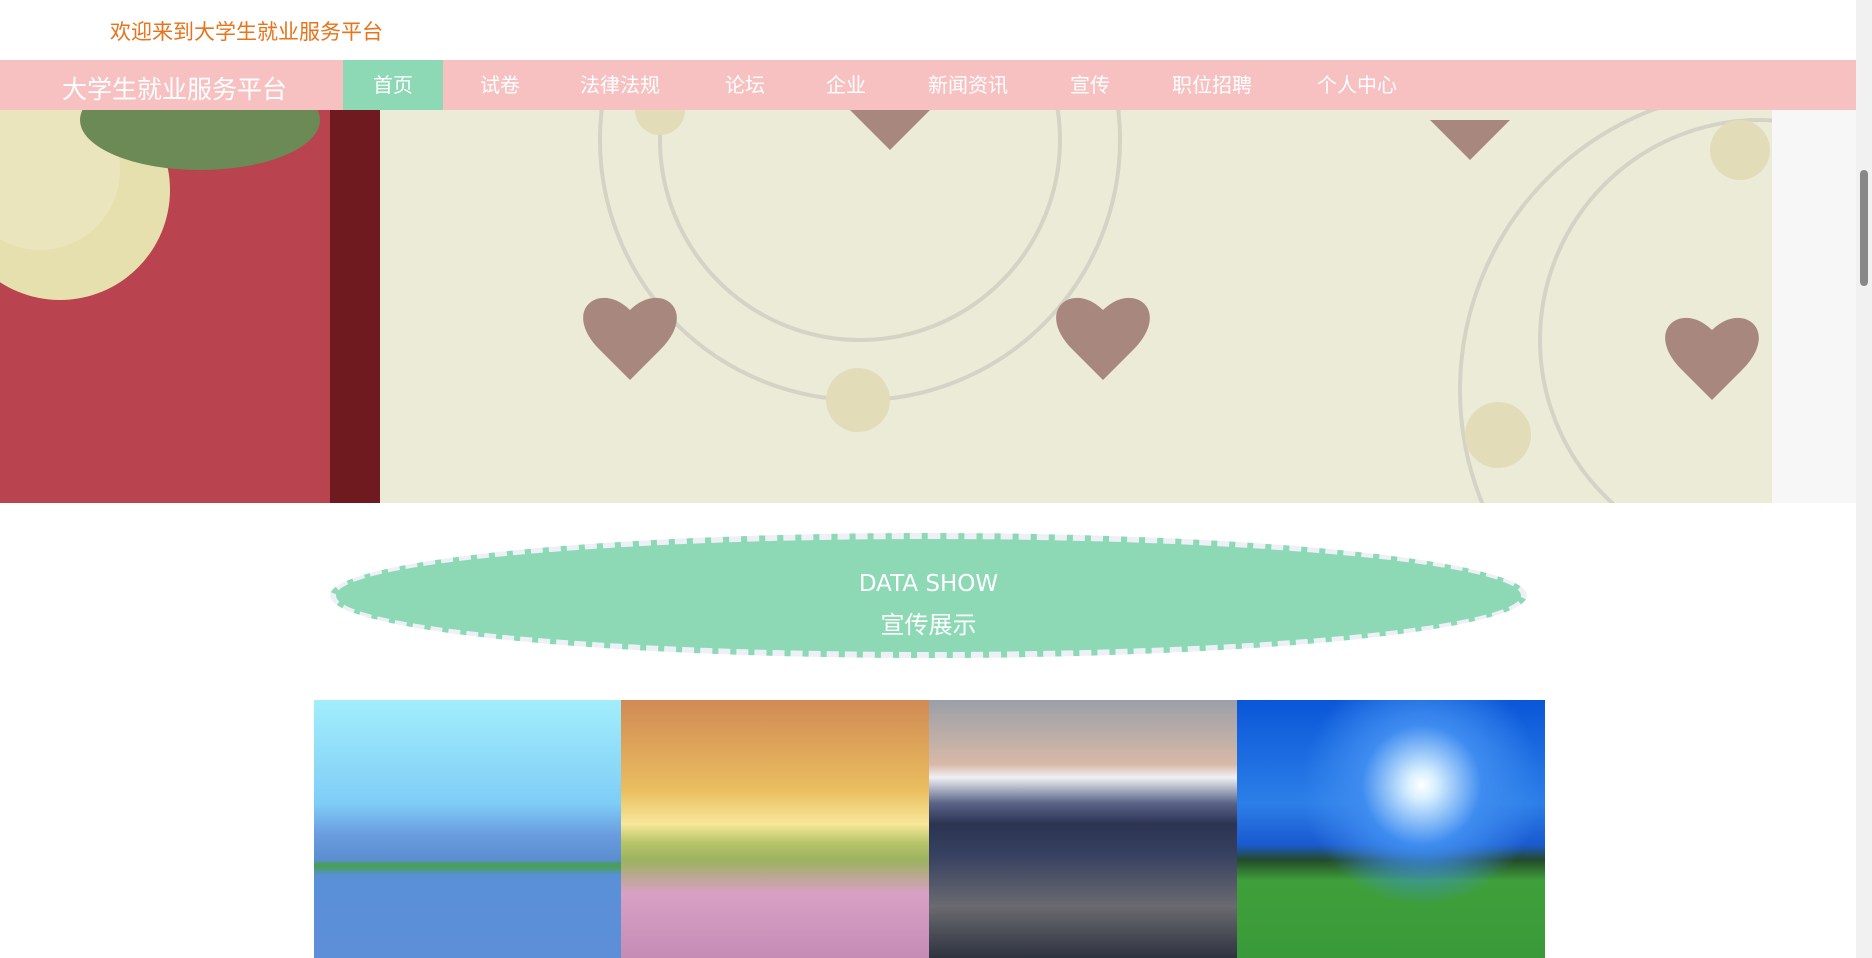 The image size is (1872, 958). I want to click on nav-news: 新闻资讯, so click(968, 85).